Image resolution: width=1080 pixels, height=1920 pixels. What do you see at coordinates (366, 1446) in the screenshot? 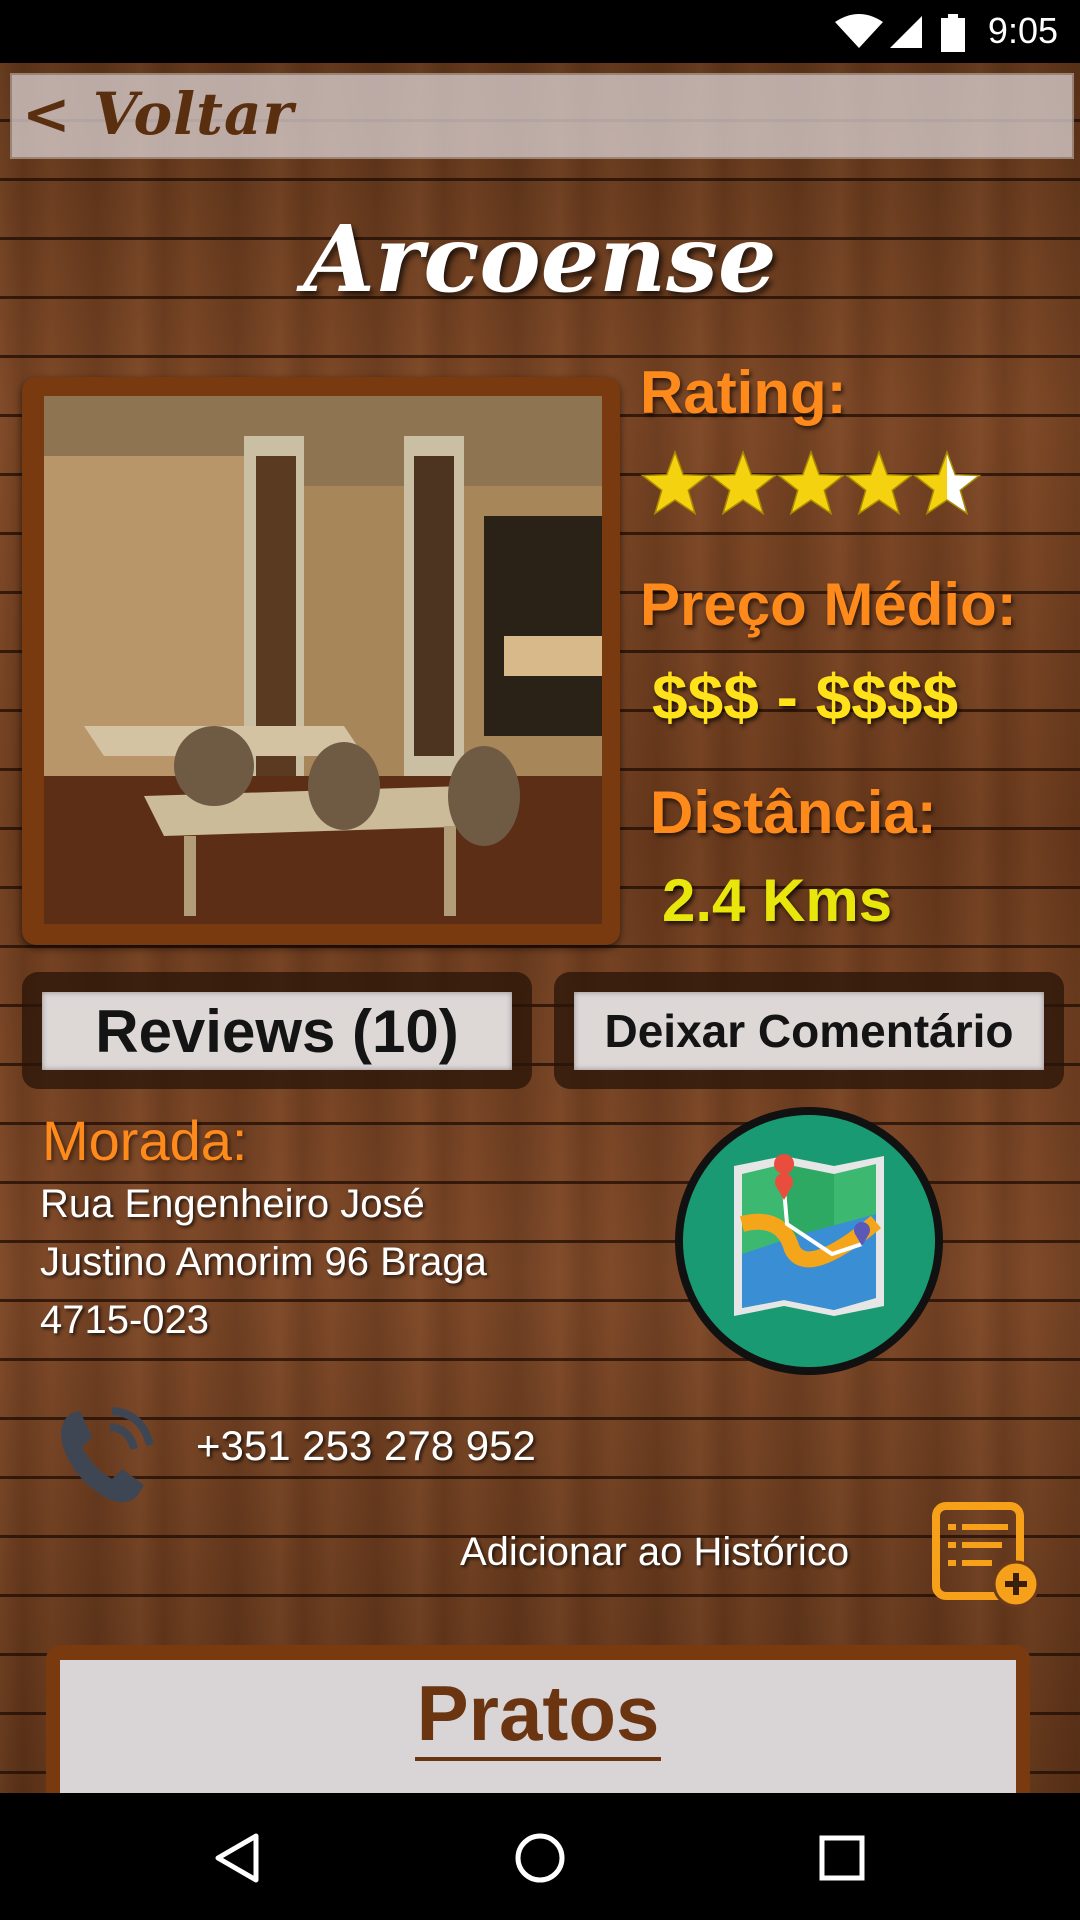
I see `phone-number: +351 253 278 952` at bounding box center [366, 1446].